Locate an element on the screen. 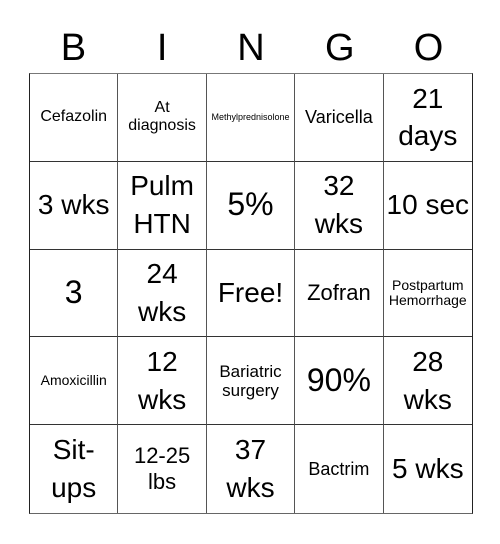 The width and height of the screenshot is (500, 544). header-letter-n: N is located at coordinates (251, 48).